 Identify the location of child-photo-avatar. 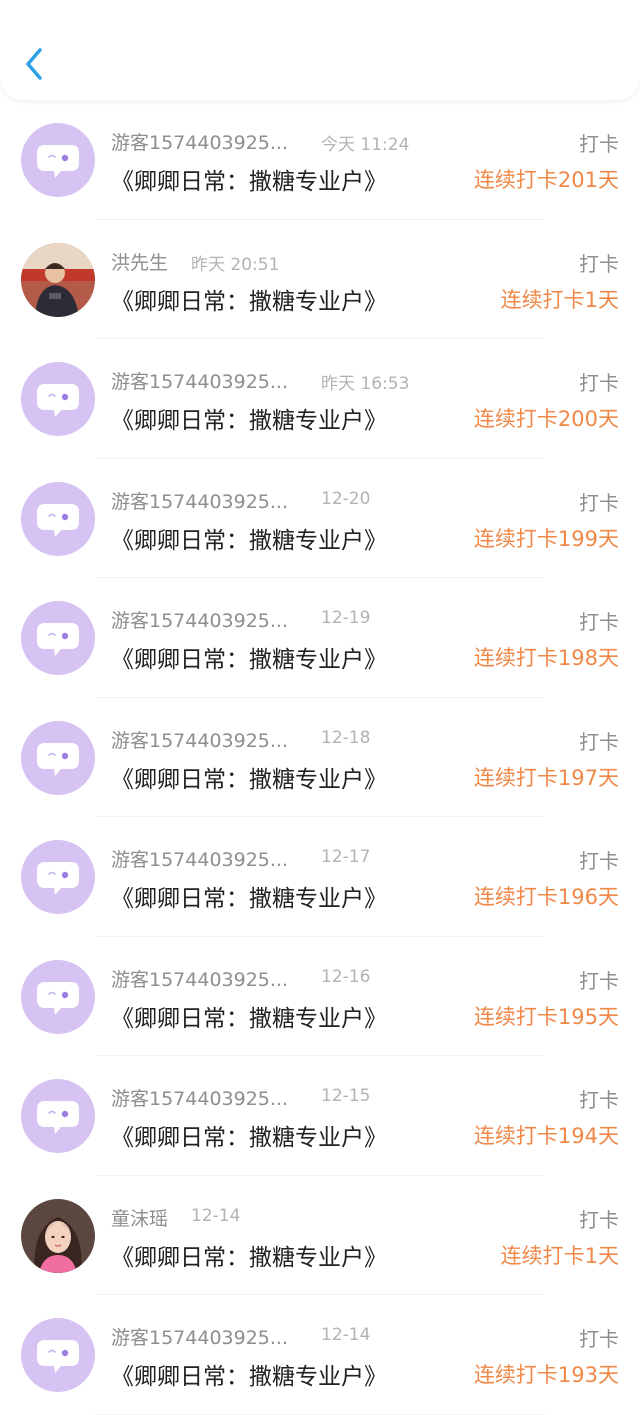
(58, 279).